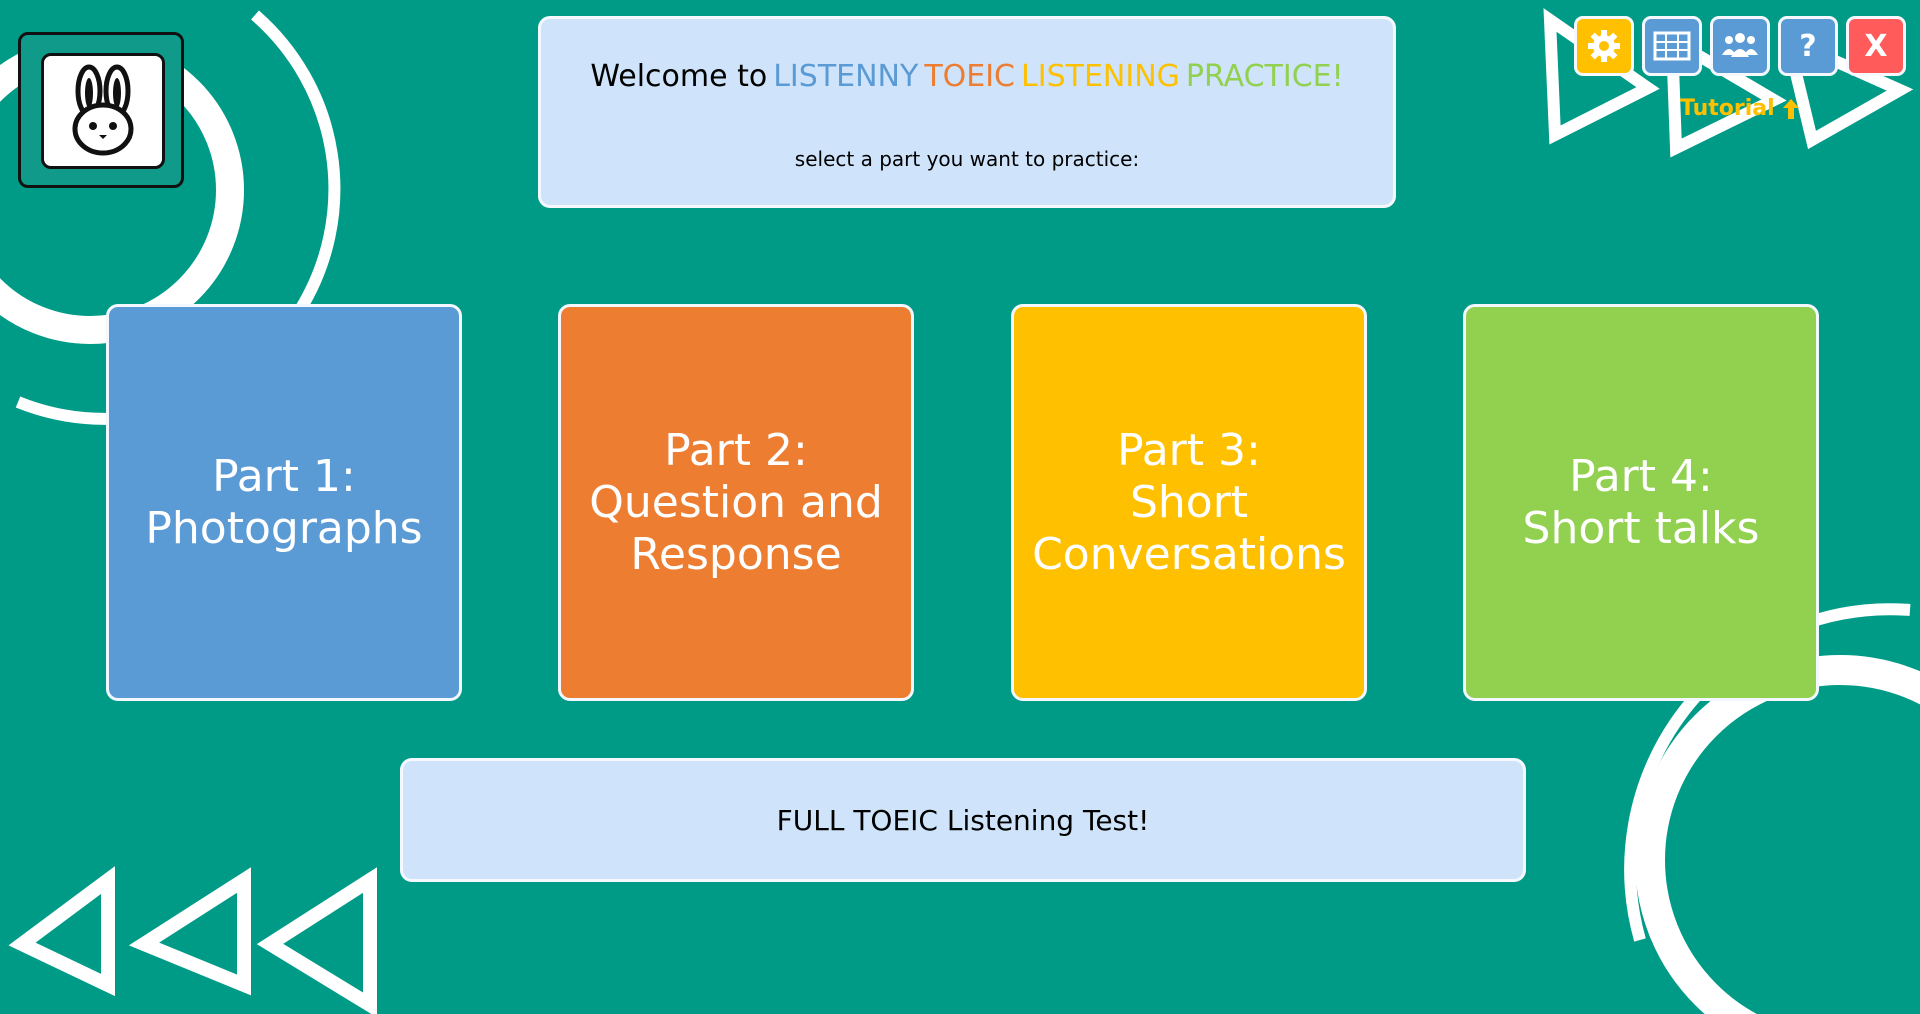  I want to click on help-button: ?, so click(1808, 46).